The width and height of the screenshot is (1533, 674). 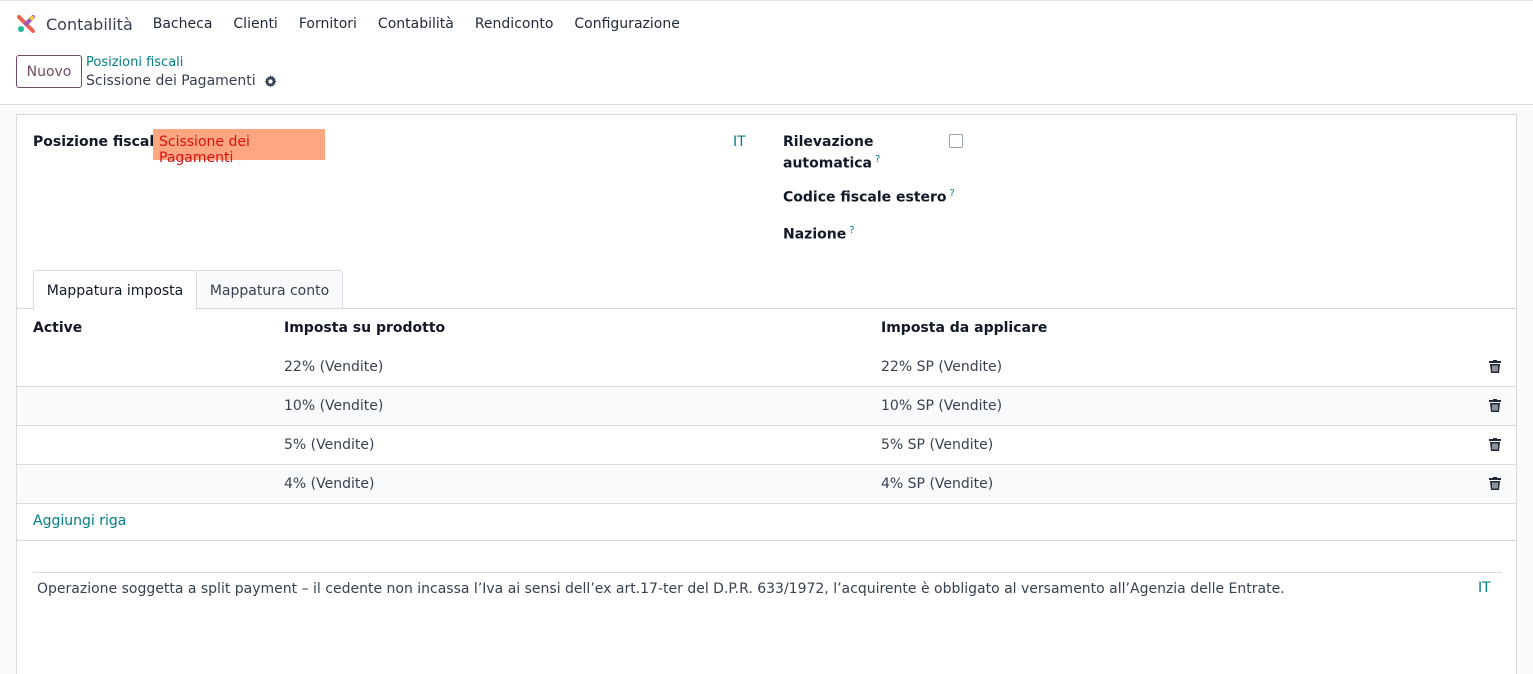 What do you see at coordinates (877, 159) in the screenshot?
I see `auto-detect-help-icon: ?` at bounding box center [877, 159].